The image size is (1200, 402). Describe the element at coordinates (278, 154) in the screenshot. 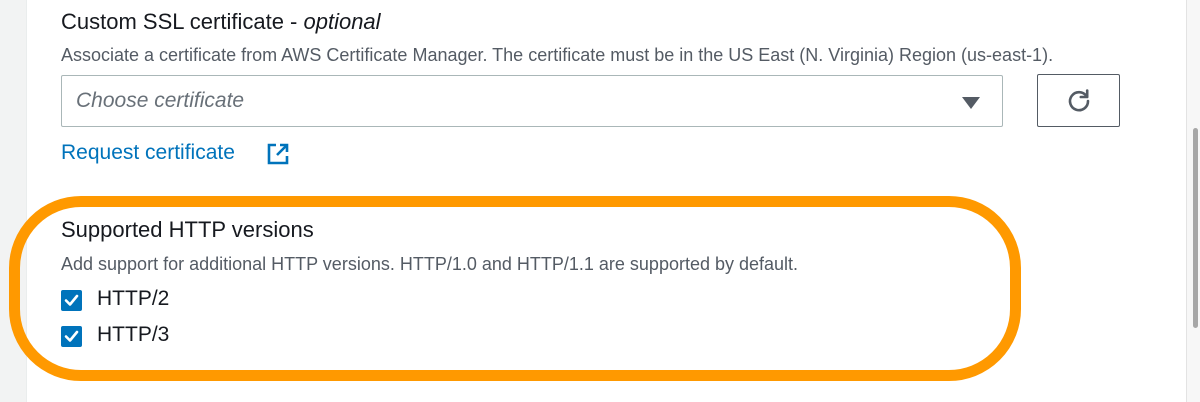

I see `external-link-icon` at that location.